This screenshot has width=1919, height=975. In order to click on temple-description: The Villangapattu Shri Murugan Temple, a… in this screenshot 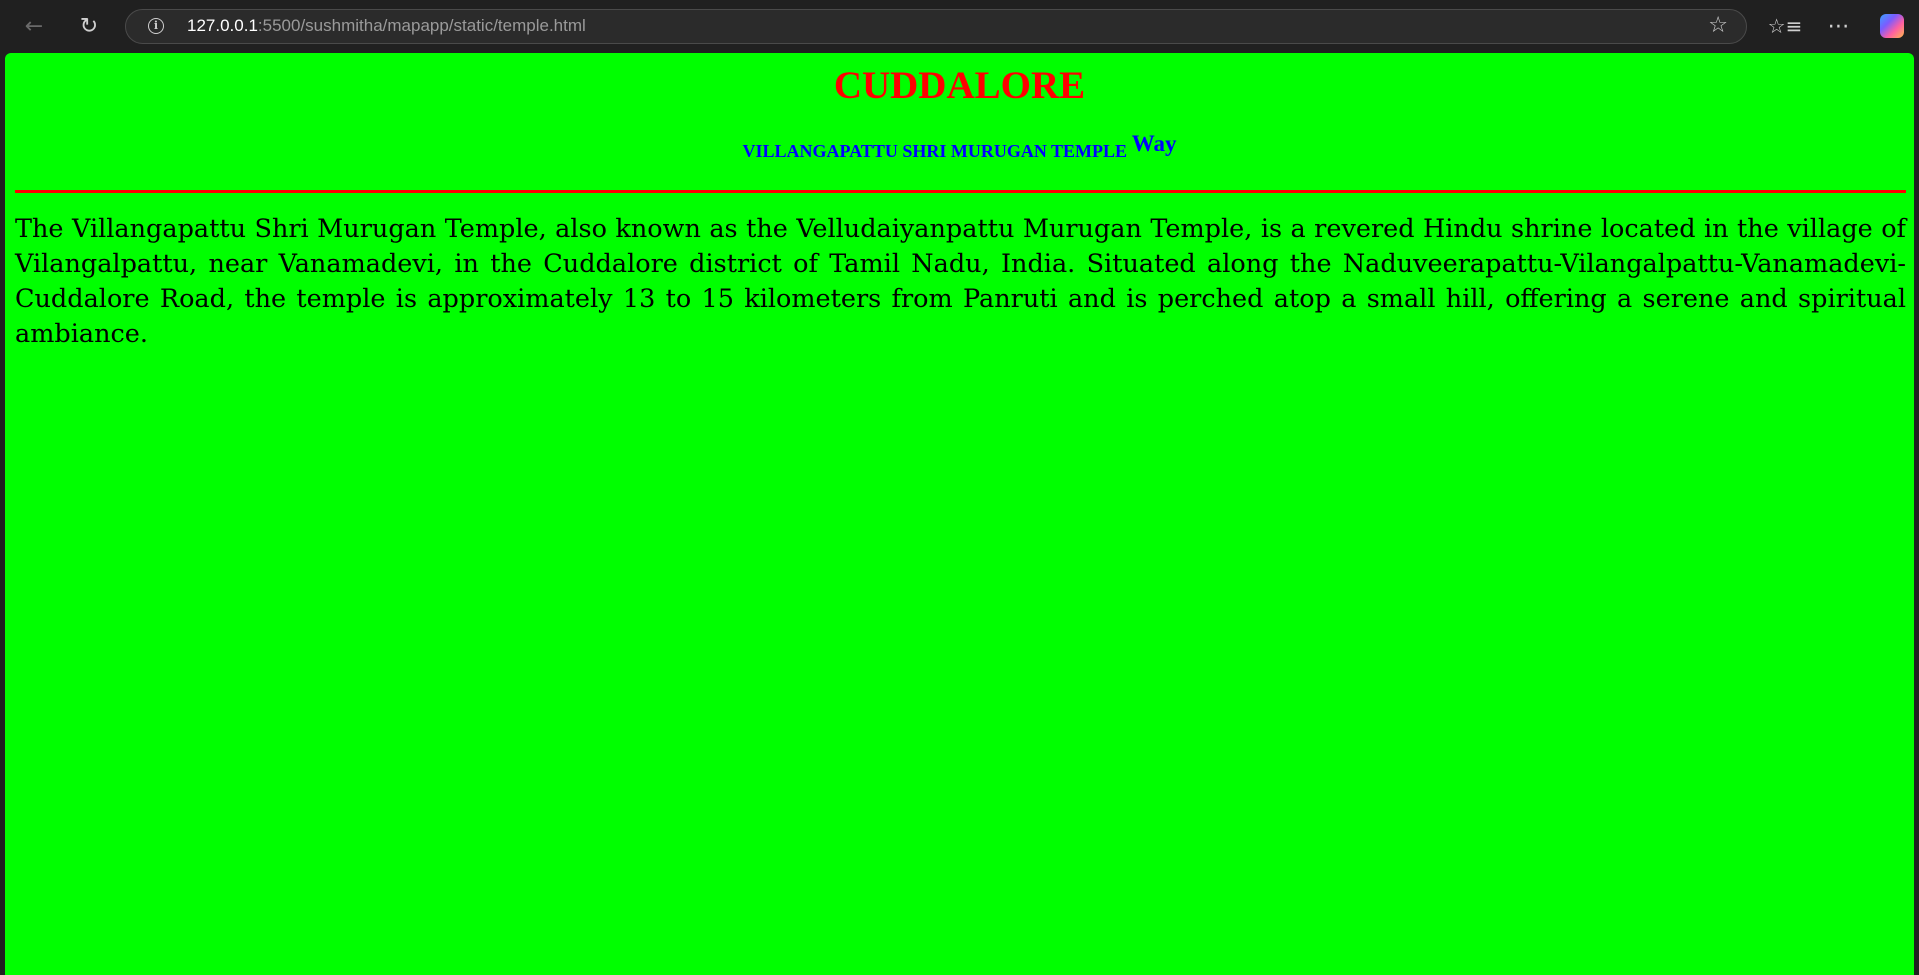, I will do `click(960, 281)`.